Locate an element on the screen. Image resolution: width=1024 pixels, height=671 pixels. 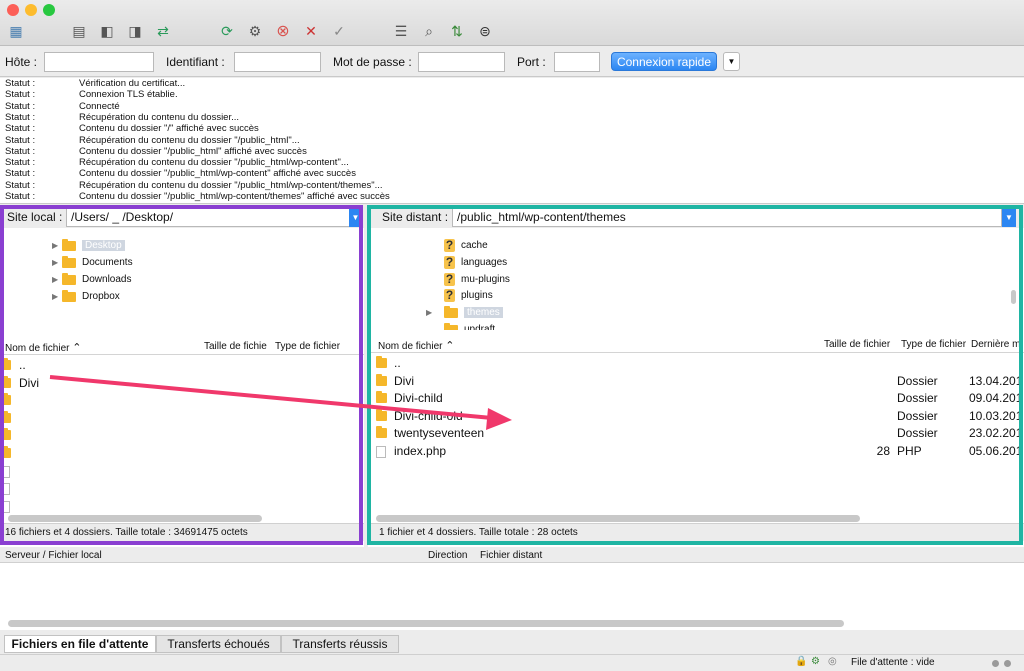
drag-arrow-line is located at coordinates (271, 397).